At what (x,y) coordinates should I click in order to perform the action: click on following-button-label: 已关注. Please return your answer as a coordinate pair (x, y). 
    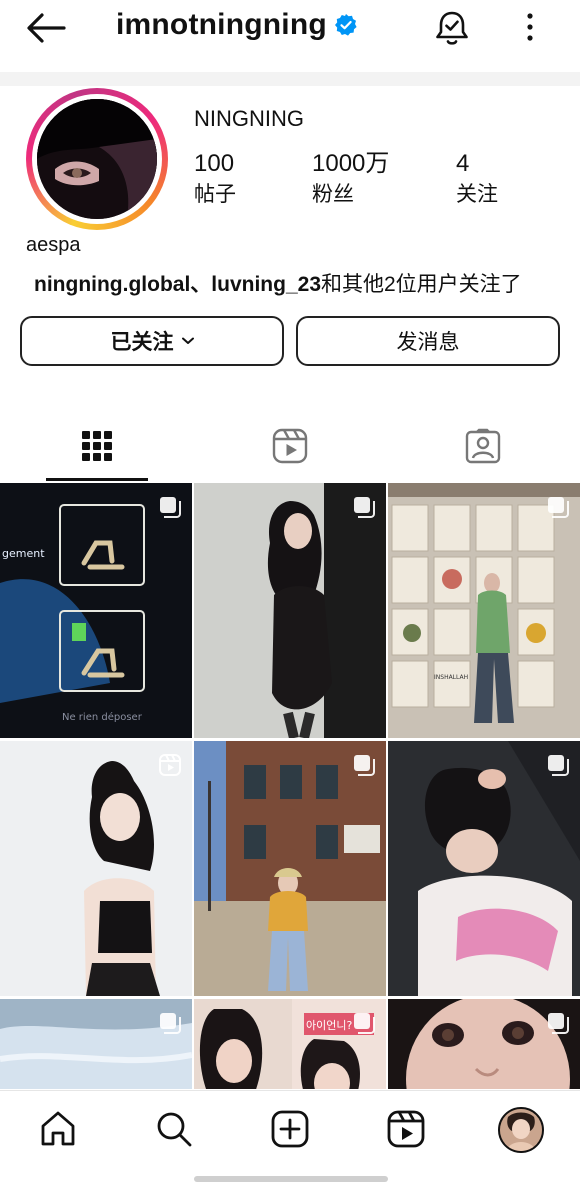
    Looking at the image, I should click on (142, 342).